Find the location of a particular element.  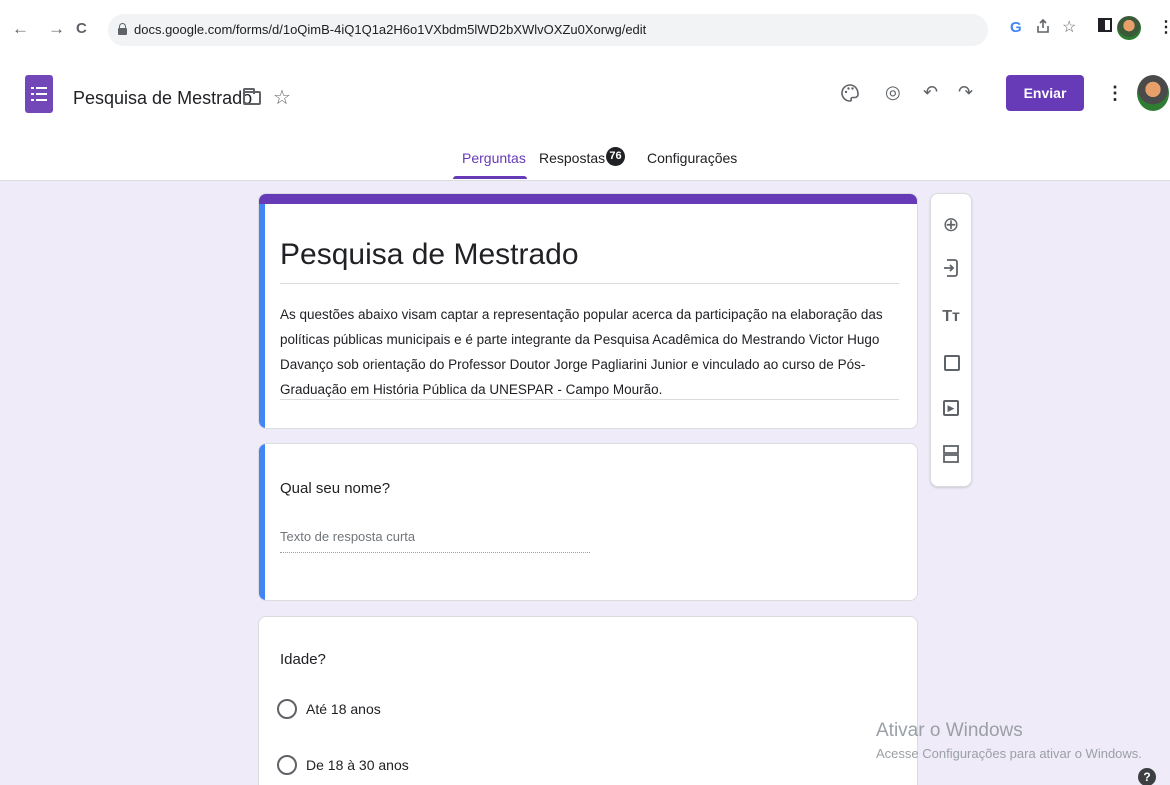

add-question-icon: ⊕ is located at coordinates (951, 225).